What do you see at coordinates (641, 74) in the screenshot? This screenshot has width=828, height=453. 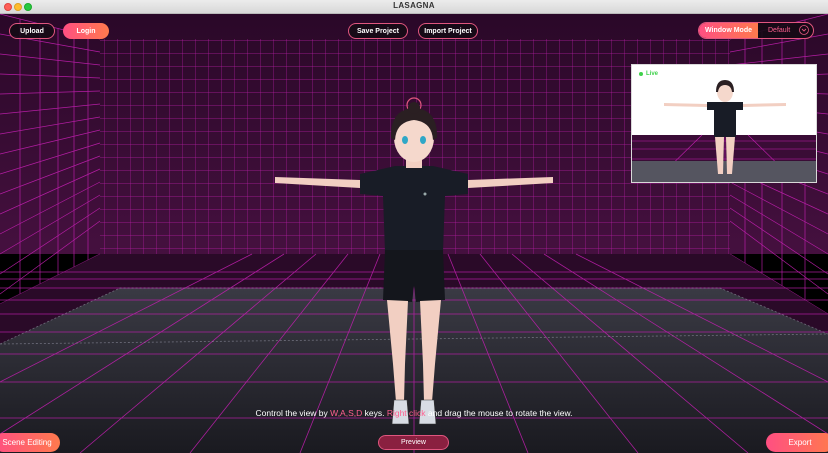 I see `live-dot-icon` at bounding box center [641, 74].